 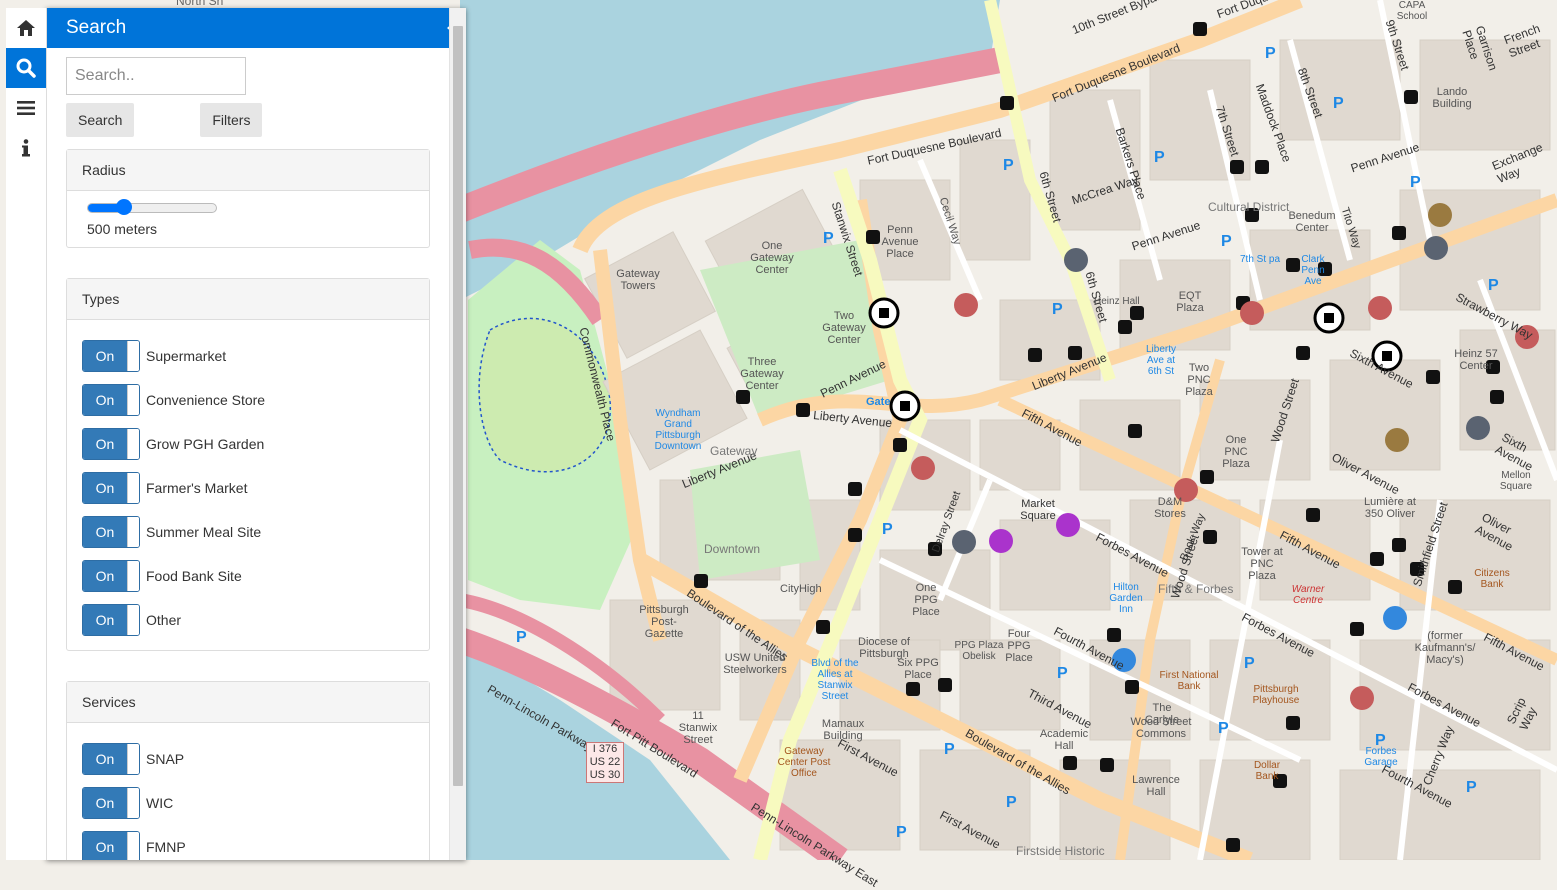 What do you see at coordinates (248, 702) in the screenshot?
I see `services-card-header: Services` at bounding box center [248, 702].